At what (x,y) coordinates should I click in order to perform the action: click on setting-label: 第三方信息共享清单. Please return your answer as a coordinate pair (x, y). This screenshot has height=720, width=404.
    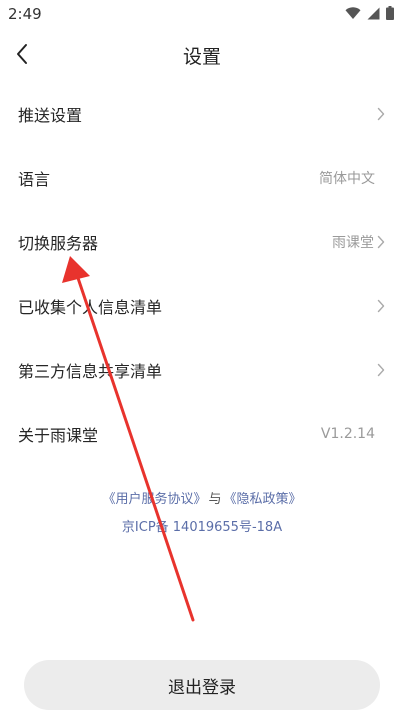
    Looking at the image, I should click on (90, 371).